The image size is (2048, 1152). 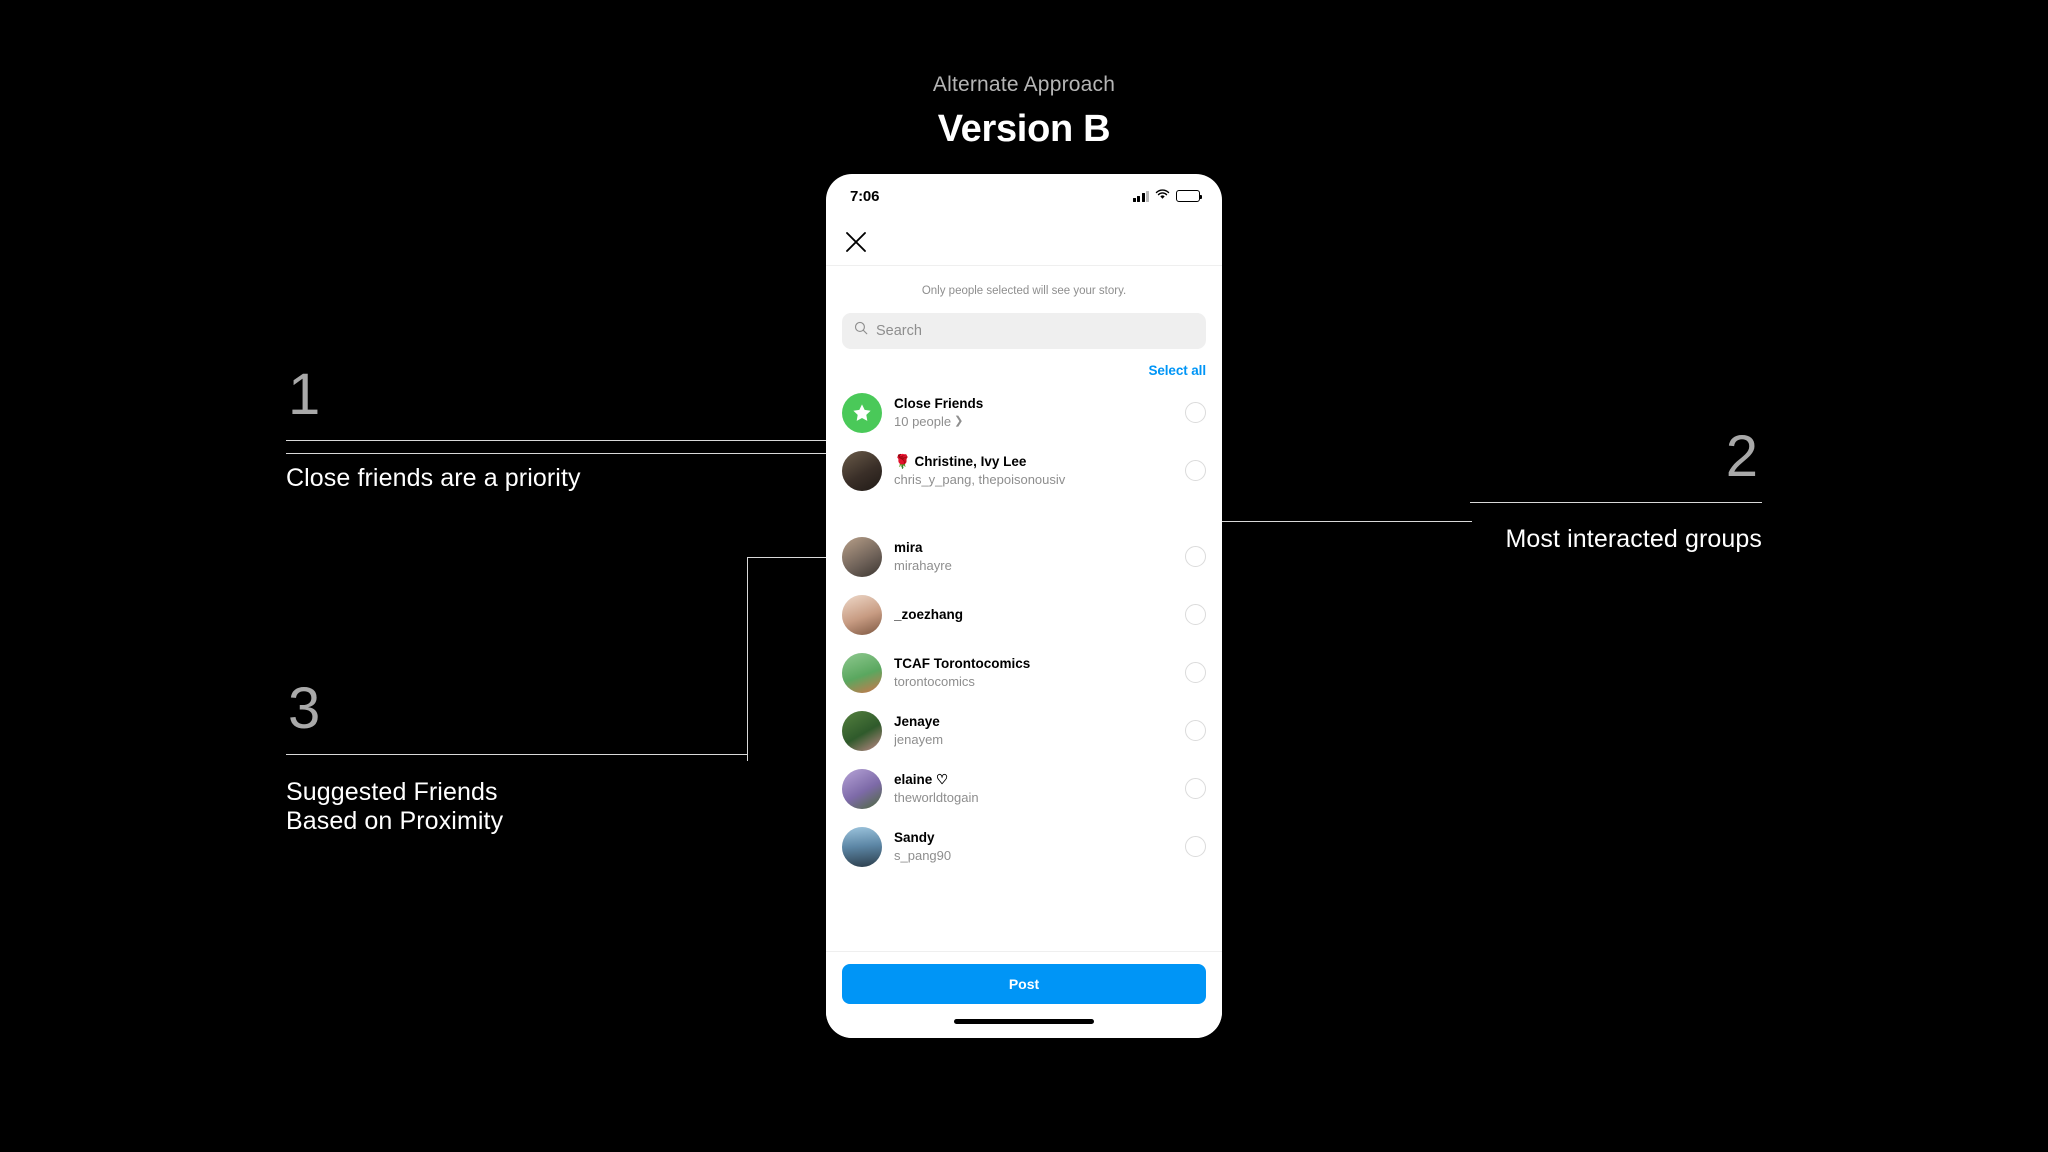 What do you see at coordinates (1162, 196) in the screenshot?
I see `wifi-icon` at bounding box center [1162, 196].